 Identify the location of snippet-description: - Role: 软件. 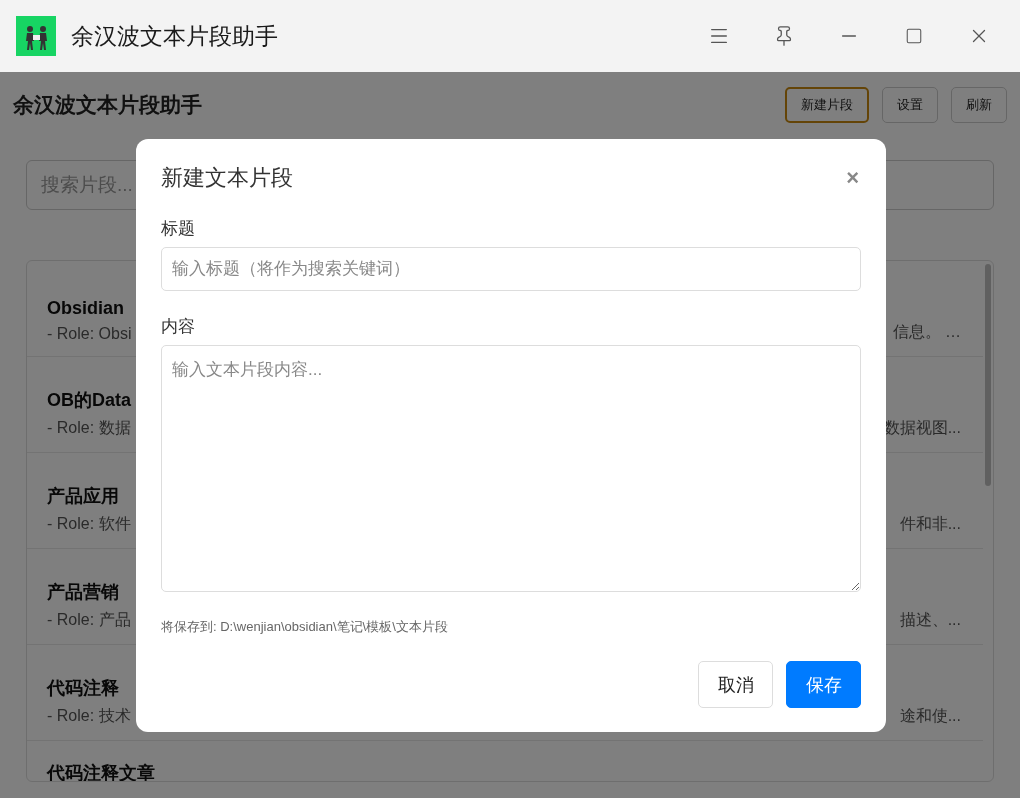
(89, 524).